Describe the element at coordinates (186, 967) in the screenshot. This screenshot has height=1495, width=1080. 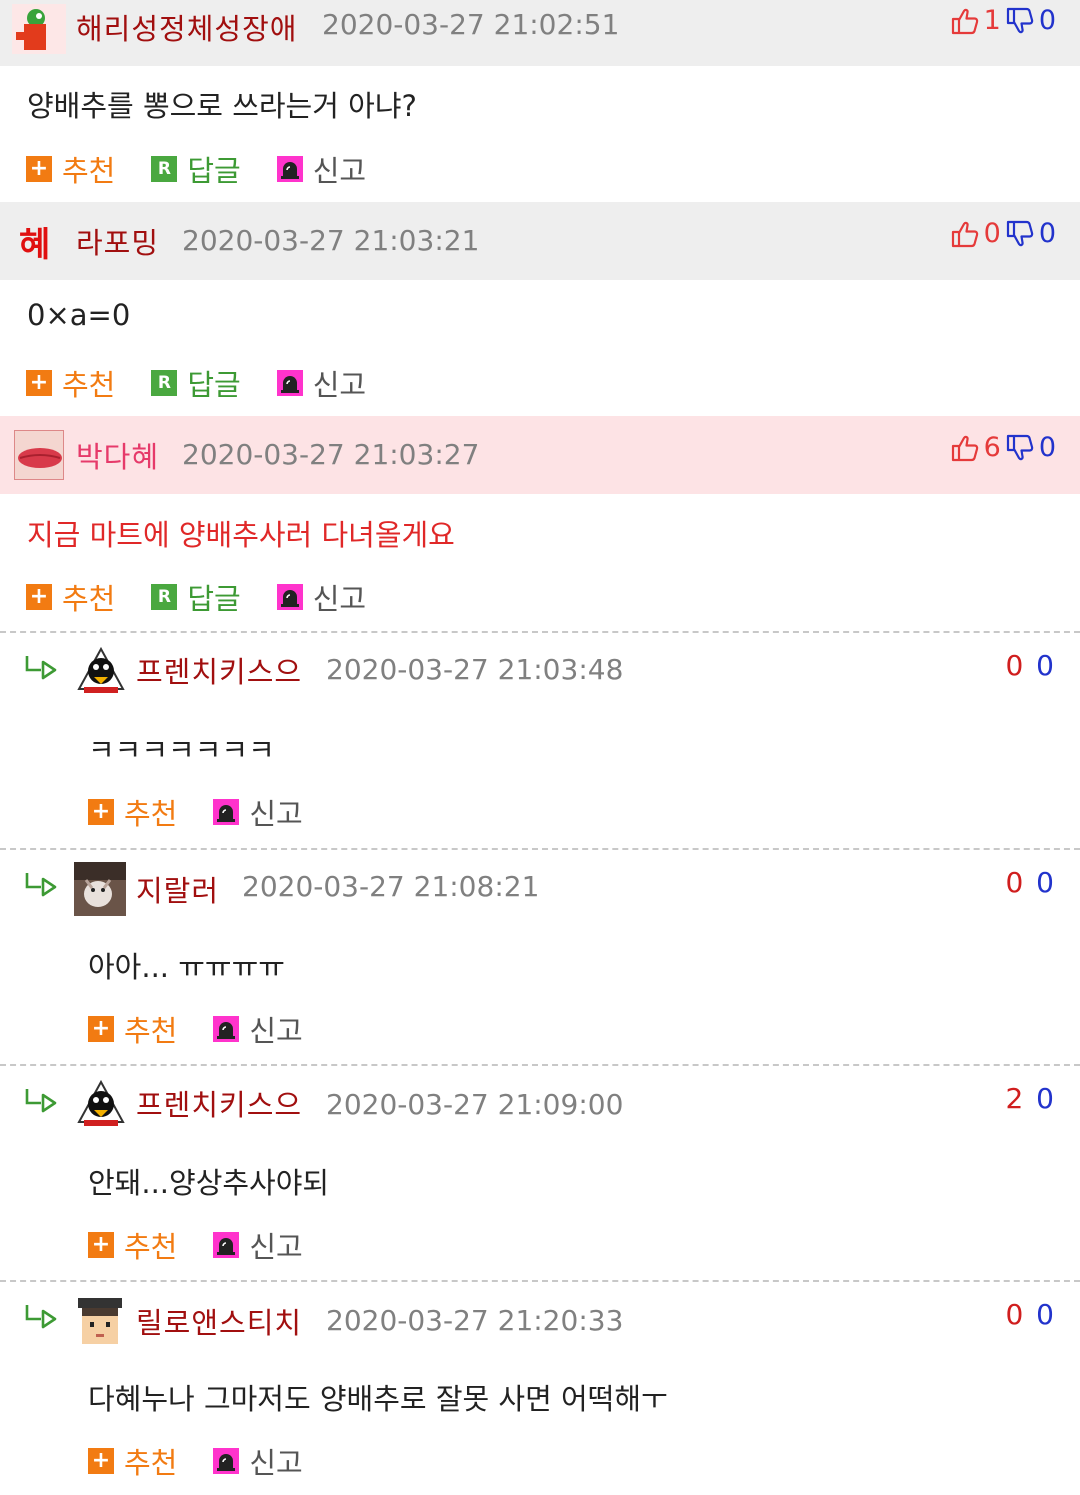
I see `reply-text: 아아... ㅠㅠㅠㅠ` at that location.